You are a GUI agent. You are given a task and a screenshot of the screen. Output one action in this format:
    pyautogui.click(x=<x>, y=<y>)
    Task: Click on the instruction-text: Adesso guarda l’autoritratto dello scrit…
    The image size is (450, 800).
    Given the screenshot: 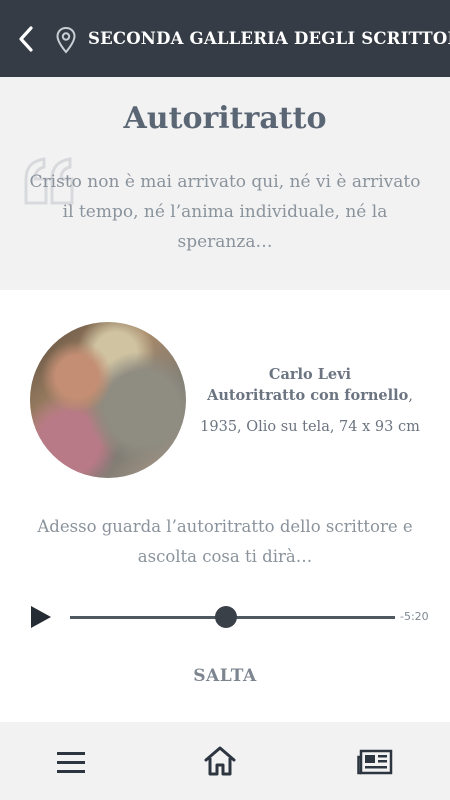 What is the action you would take?
    pyautogui.click(x=225, y=541)
    